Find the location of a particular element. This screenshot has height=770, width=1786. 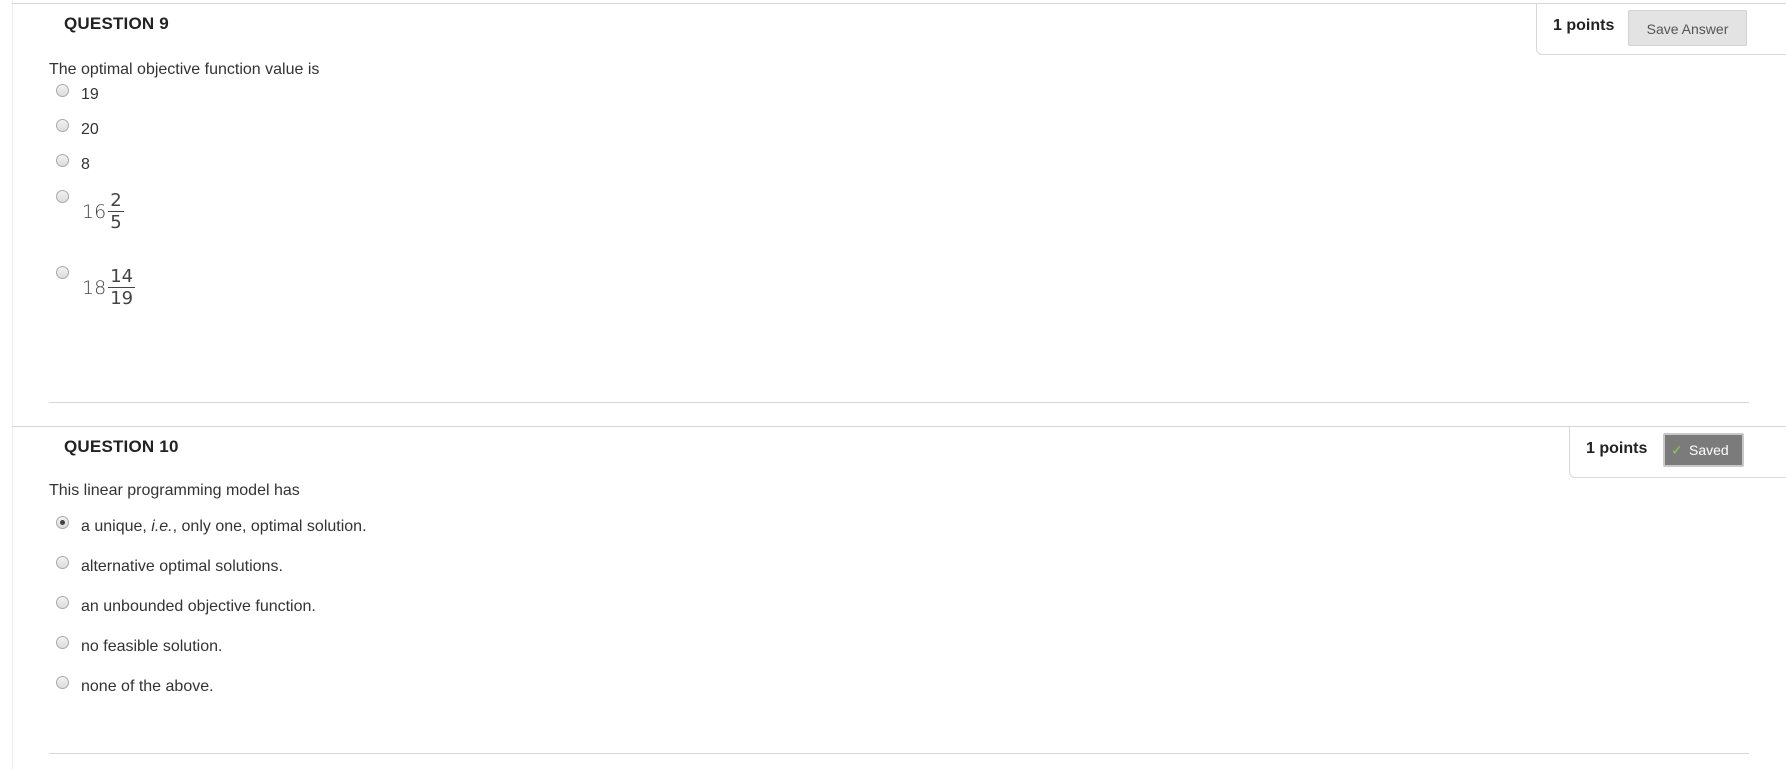

saved-button: ✓ Saved is located at coordinates (1703, 450).